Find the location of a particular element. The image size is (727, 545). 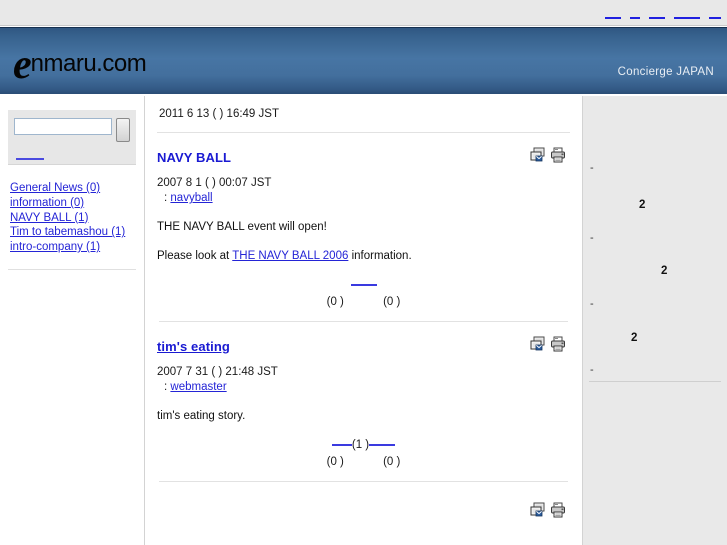

article-meta: 2007 8 1 ( ) 00:07 JST : navyball is located at coordinates (363, 191).